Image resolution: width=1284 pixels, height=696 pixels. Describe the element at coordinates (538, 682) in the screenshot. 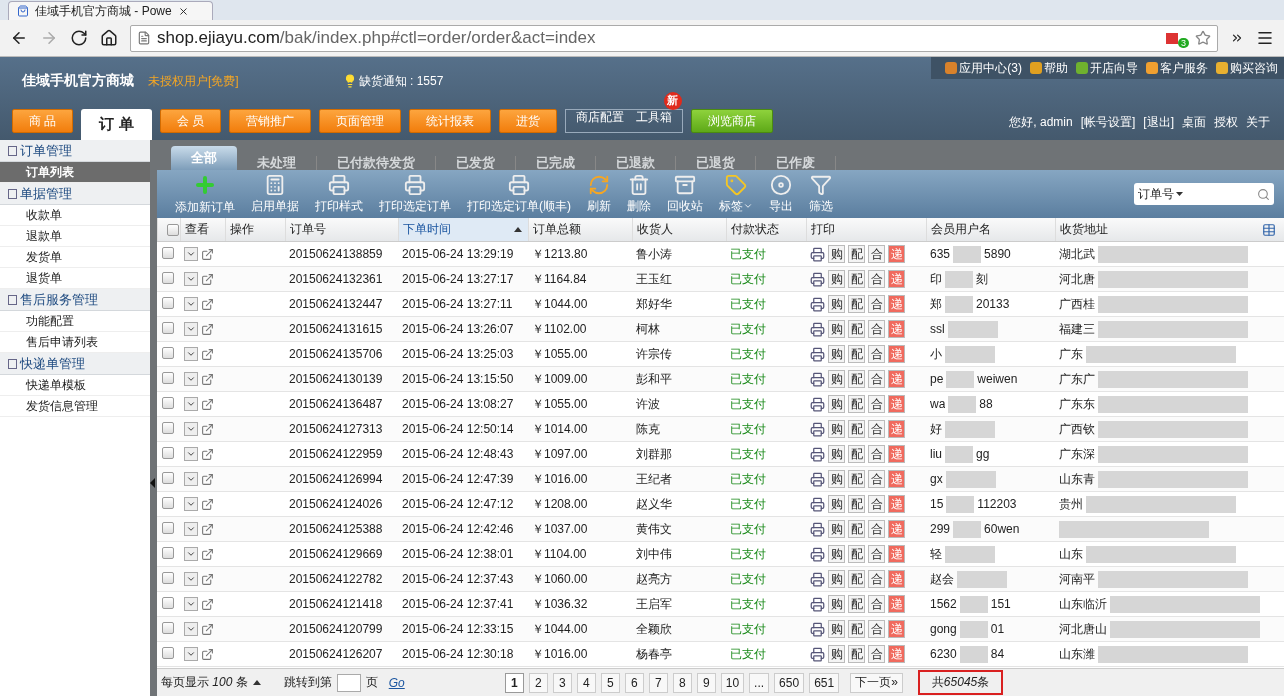

I see `page-button: 2` at that location.